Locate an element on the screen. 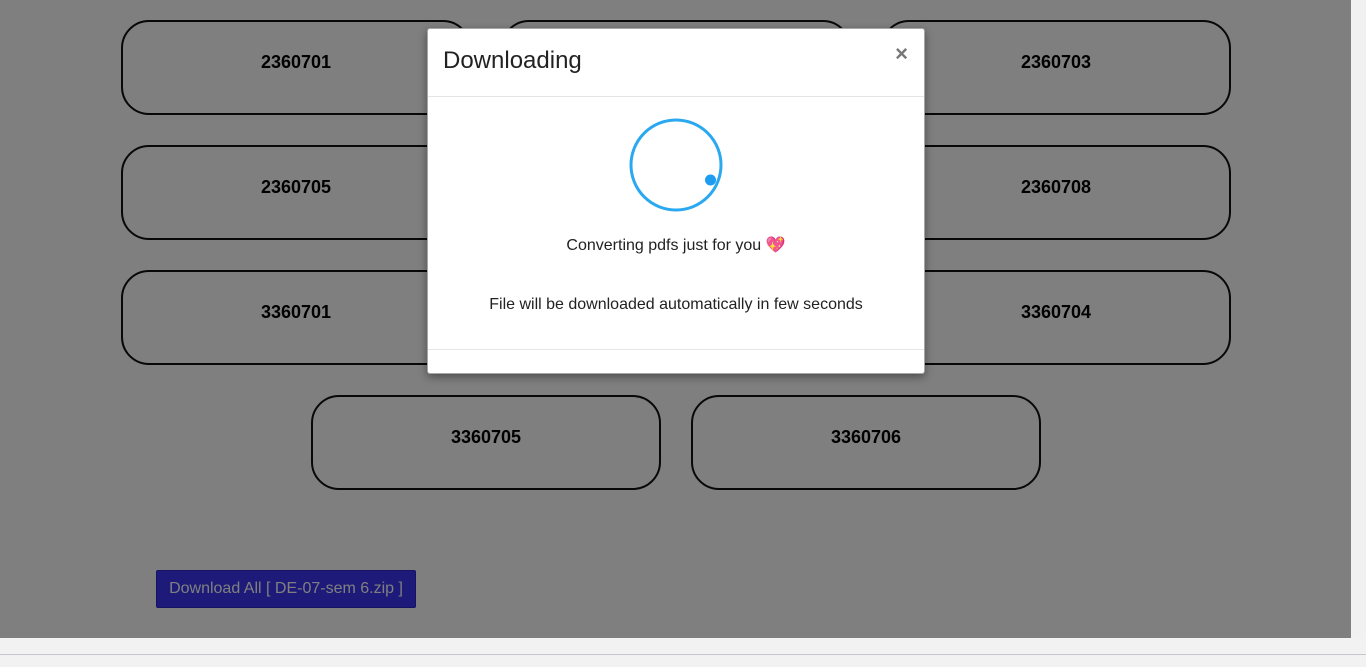  close-icon: × is located at coordinates (901, 54).